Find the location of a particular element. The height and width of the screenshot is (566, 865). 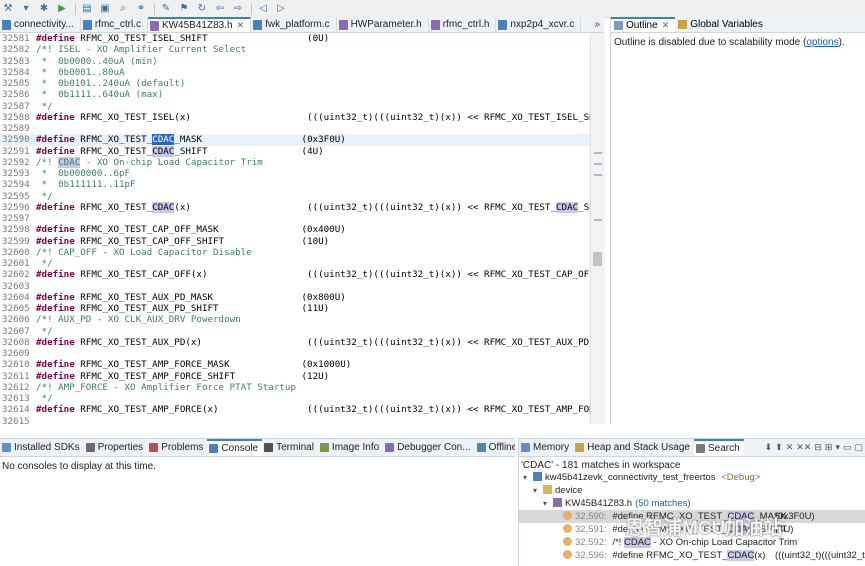

search-panel-tab: Heap and Stack Usage is located at coordinates (633, 447).